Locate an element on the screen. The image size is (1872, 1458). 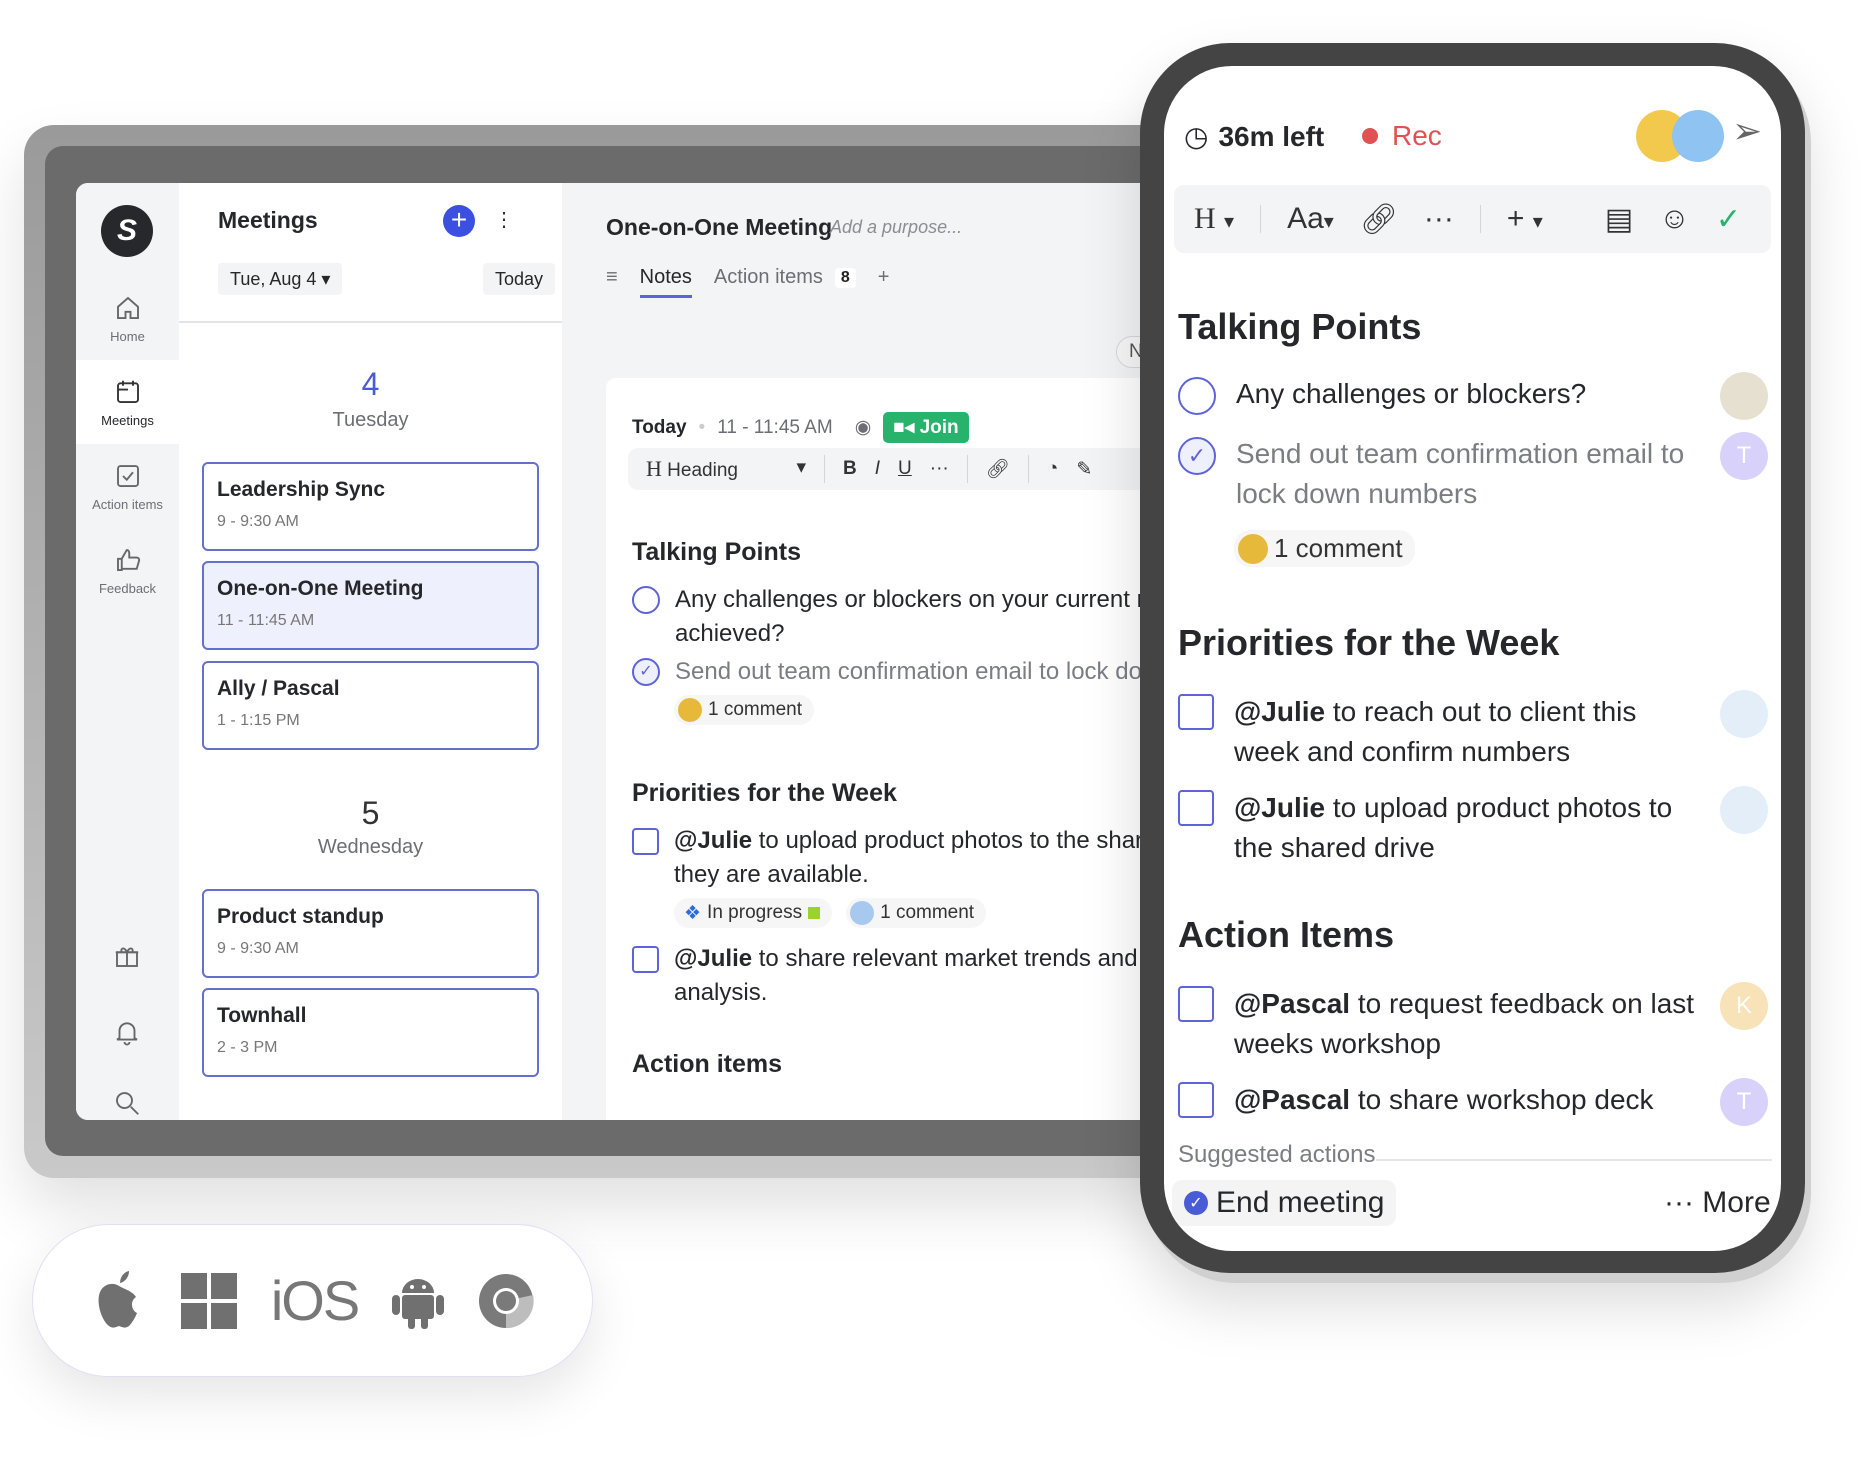
android-icon is located at coordinates (418, 1303).